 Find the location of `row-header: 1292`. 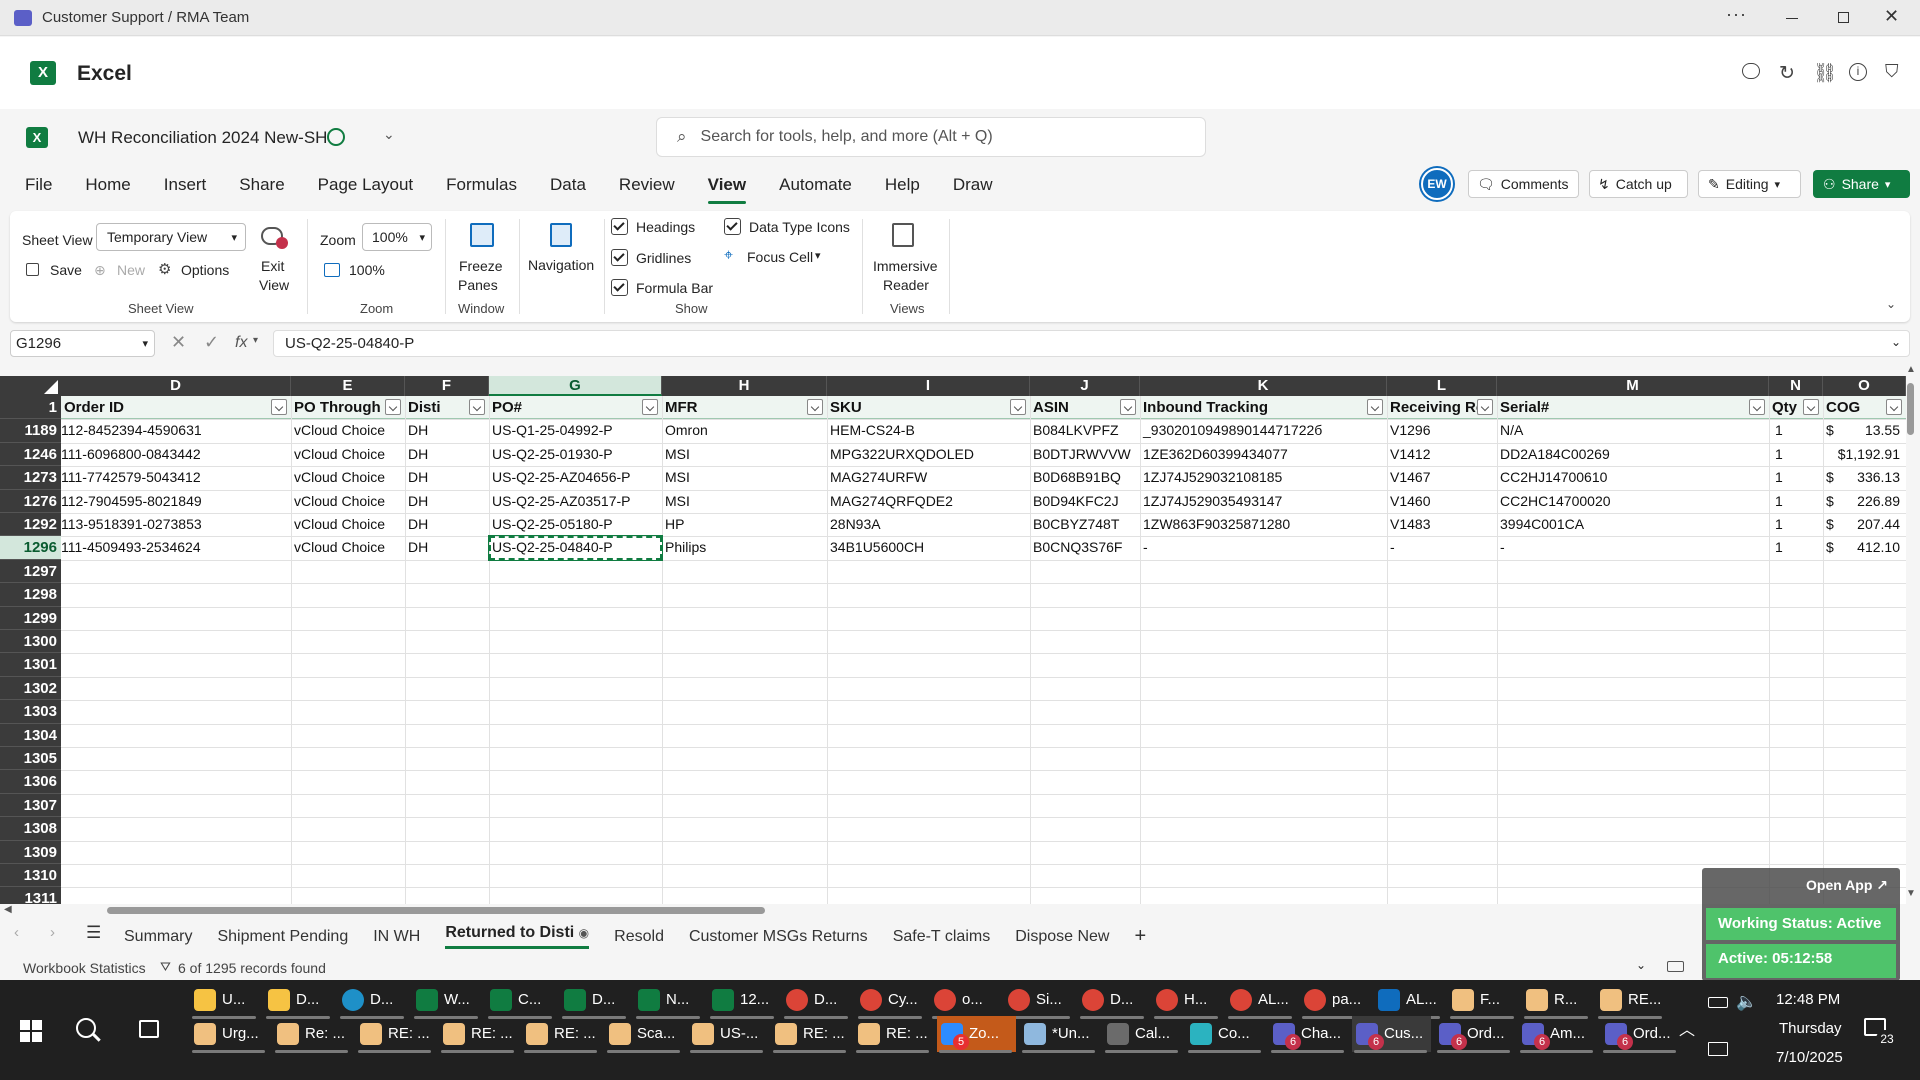

row-header: 1292 is located at coordinates (30, 525).